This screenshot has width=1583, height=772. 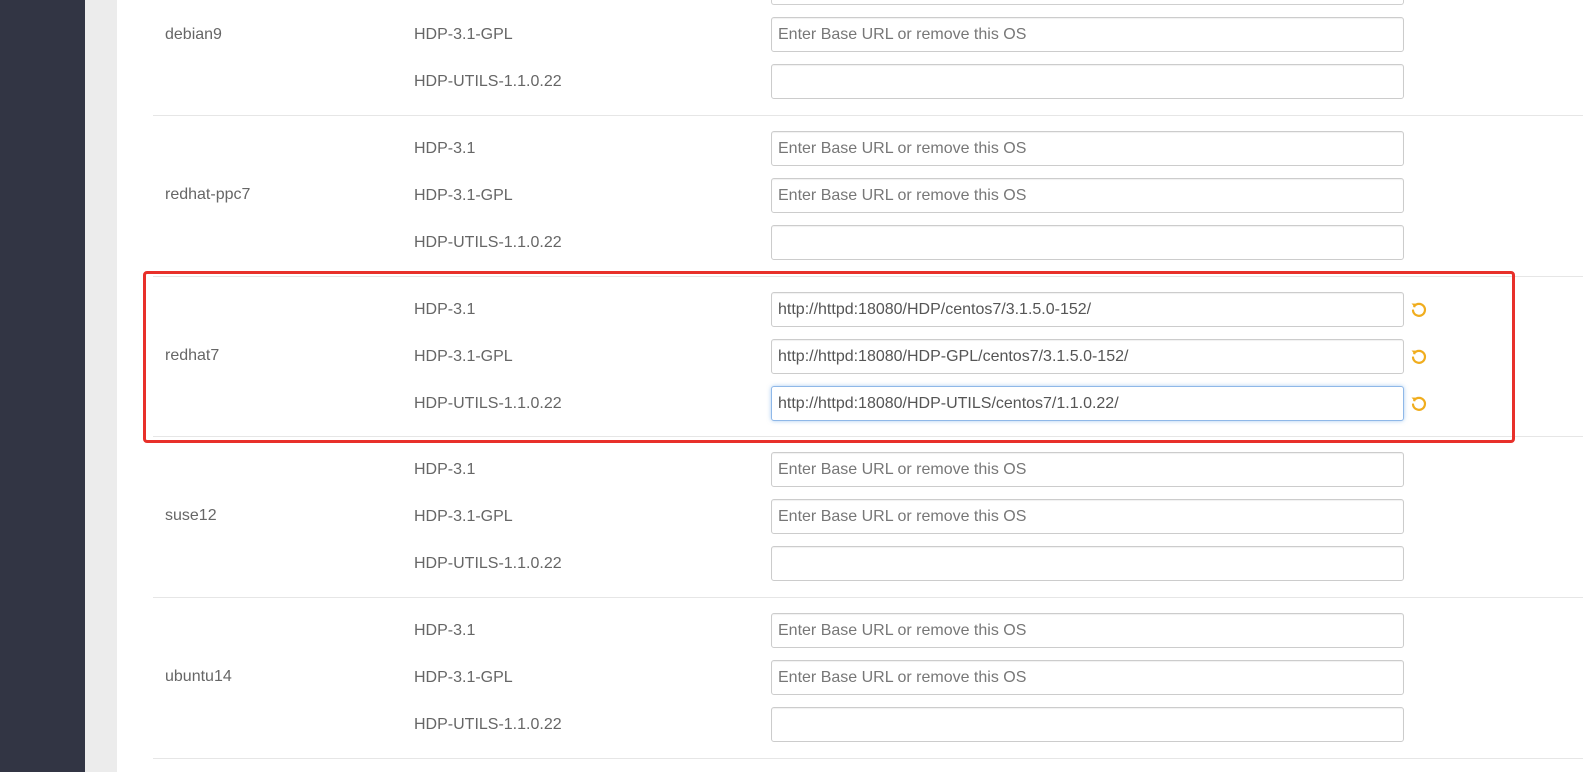 What do you see at coordinates (42, 386) in the screenshot?
I see `left-sidebar` at bounding box center [42, 386].